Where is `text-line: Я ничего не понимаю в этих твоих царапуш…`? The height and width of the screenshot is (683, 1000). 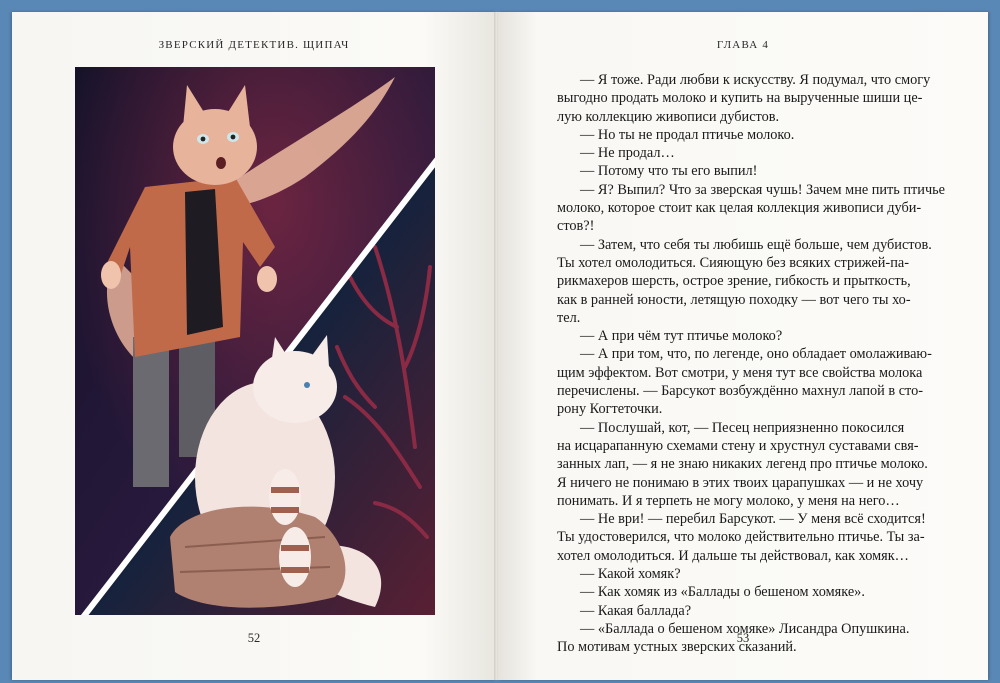 text-line: Я ничего не понимаю в этих твоих царапуш… is located at coordinates (740, 482).